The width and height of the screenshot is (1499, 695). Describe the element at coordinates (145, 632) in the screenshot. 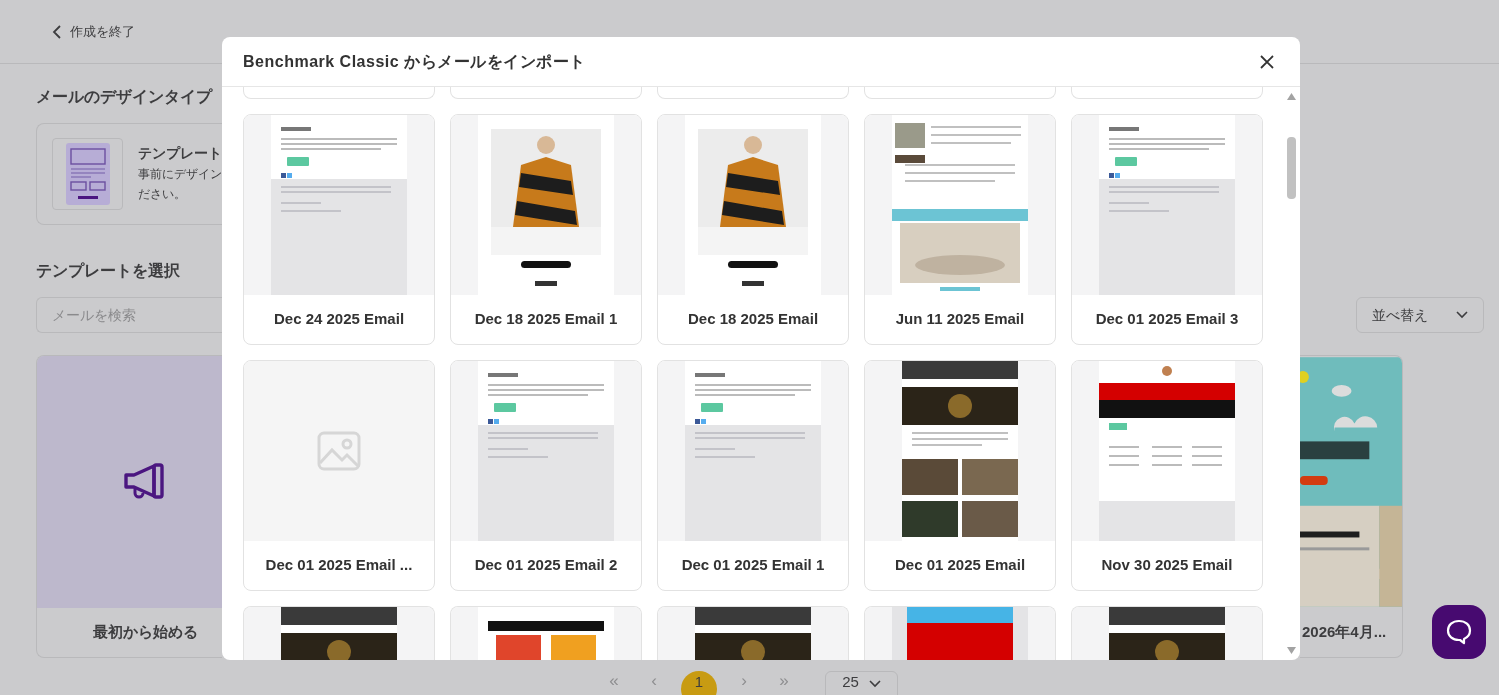

I see `card-title: 最初から始める` at that location.